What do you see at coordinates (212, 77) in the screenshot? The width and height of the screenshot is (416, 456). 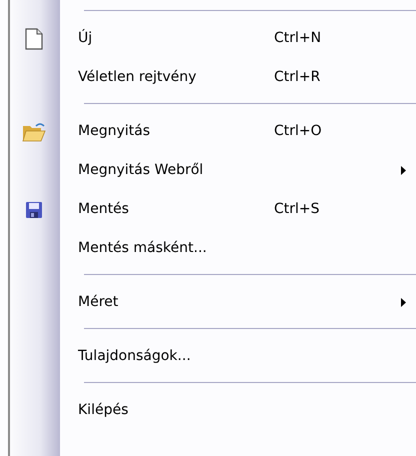 I see `menu-item: Véletlen rejtvény Ctrl+R` at bounding box center [212, 77].